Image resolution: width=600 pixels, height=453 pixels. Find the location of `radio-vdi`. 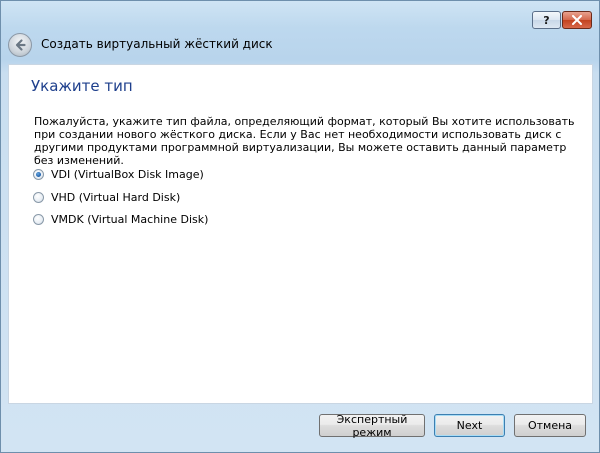

radio-vdi is located at coordinates (38, 174).